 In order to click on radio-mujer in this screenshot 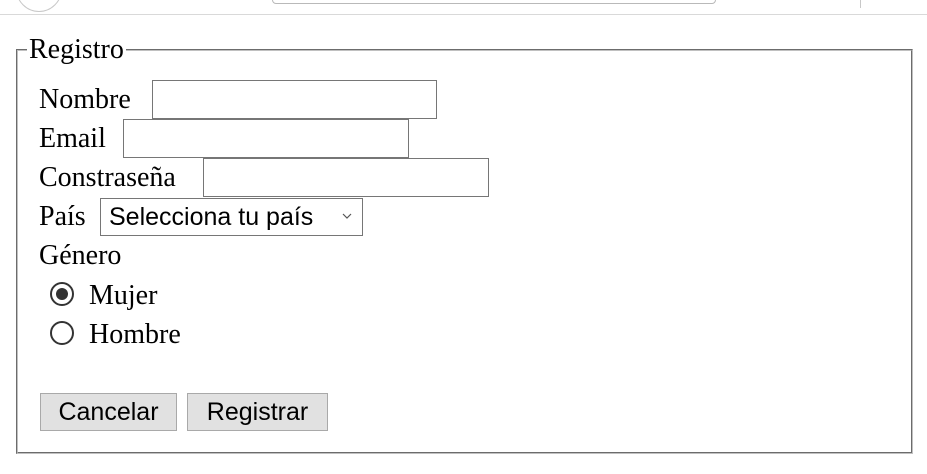, I will do `click(62, 294)`.